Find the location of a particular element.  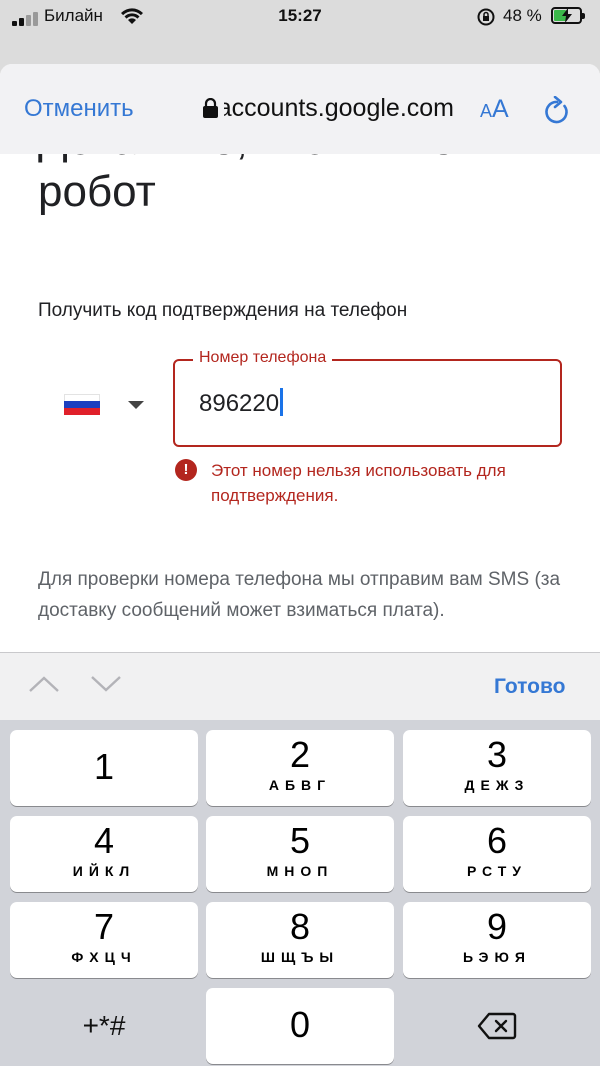

key-3: 3 ДЕЖЗ is located at coordinates (497, 768).